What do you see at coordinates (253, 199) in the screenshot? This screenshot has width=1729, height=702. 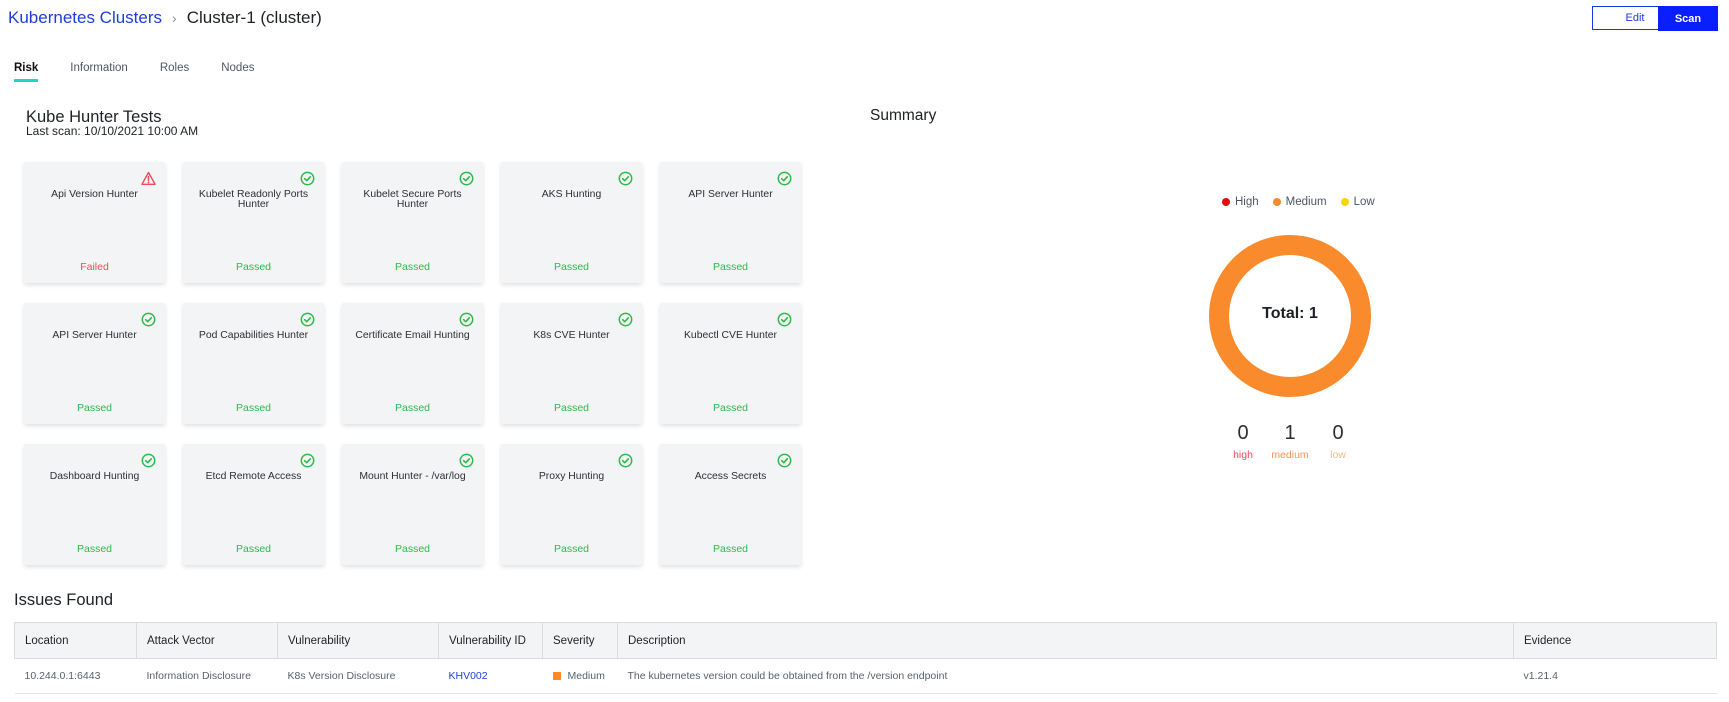 I see `test-card-title: Kubelet Readonly Ports Hunter` at bounding box center [253, 199].